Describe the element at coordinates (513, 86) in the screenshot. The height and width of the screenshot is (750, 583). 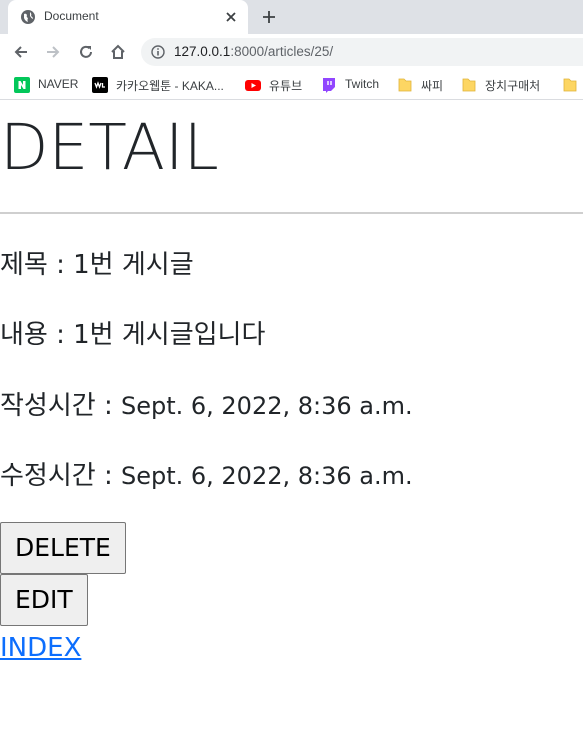
I see `bookmark-label: 장치구매처` at that location.